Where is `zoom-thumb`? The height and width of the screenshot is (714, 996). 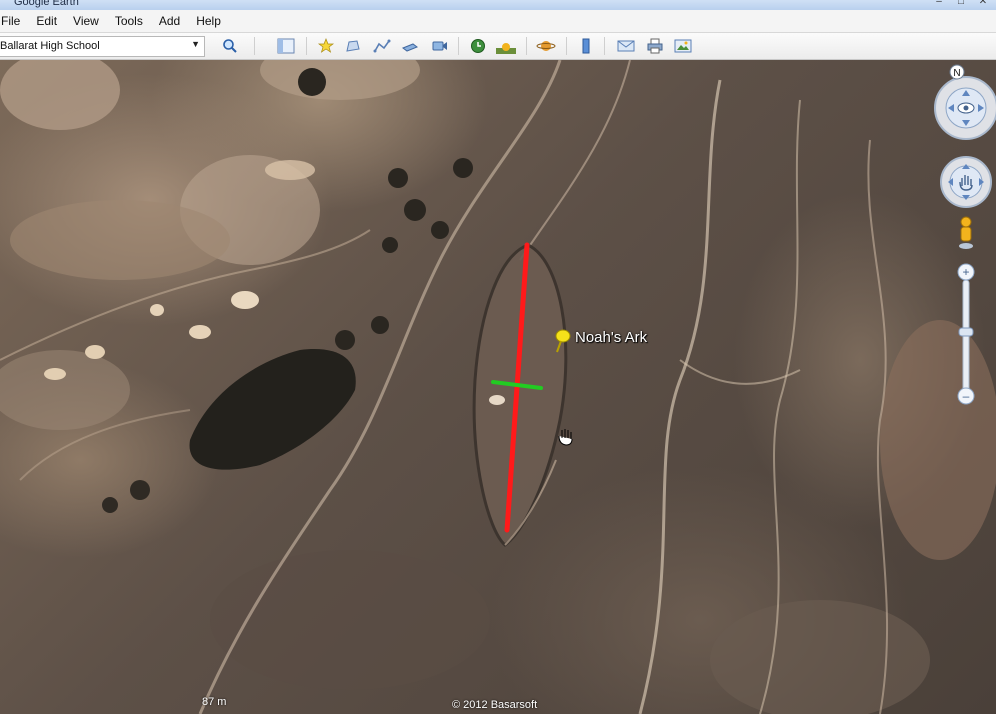
zoom-thumb is located at coordinates (966, 332).